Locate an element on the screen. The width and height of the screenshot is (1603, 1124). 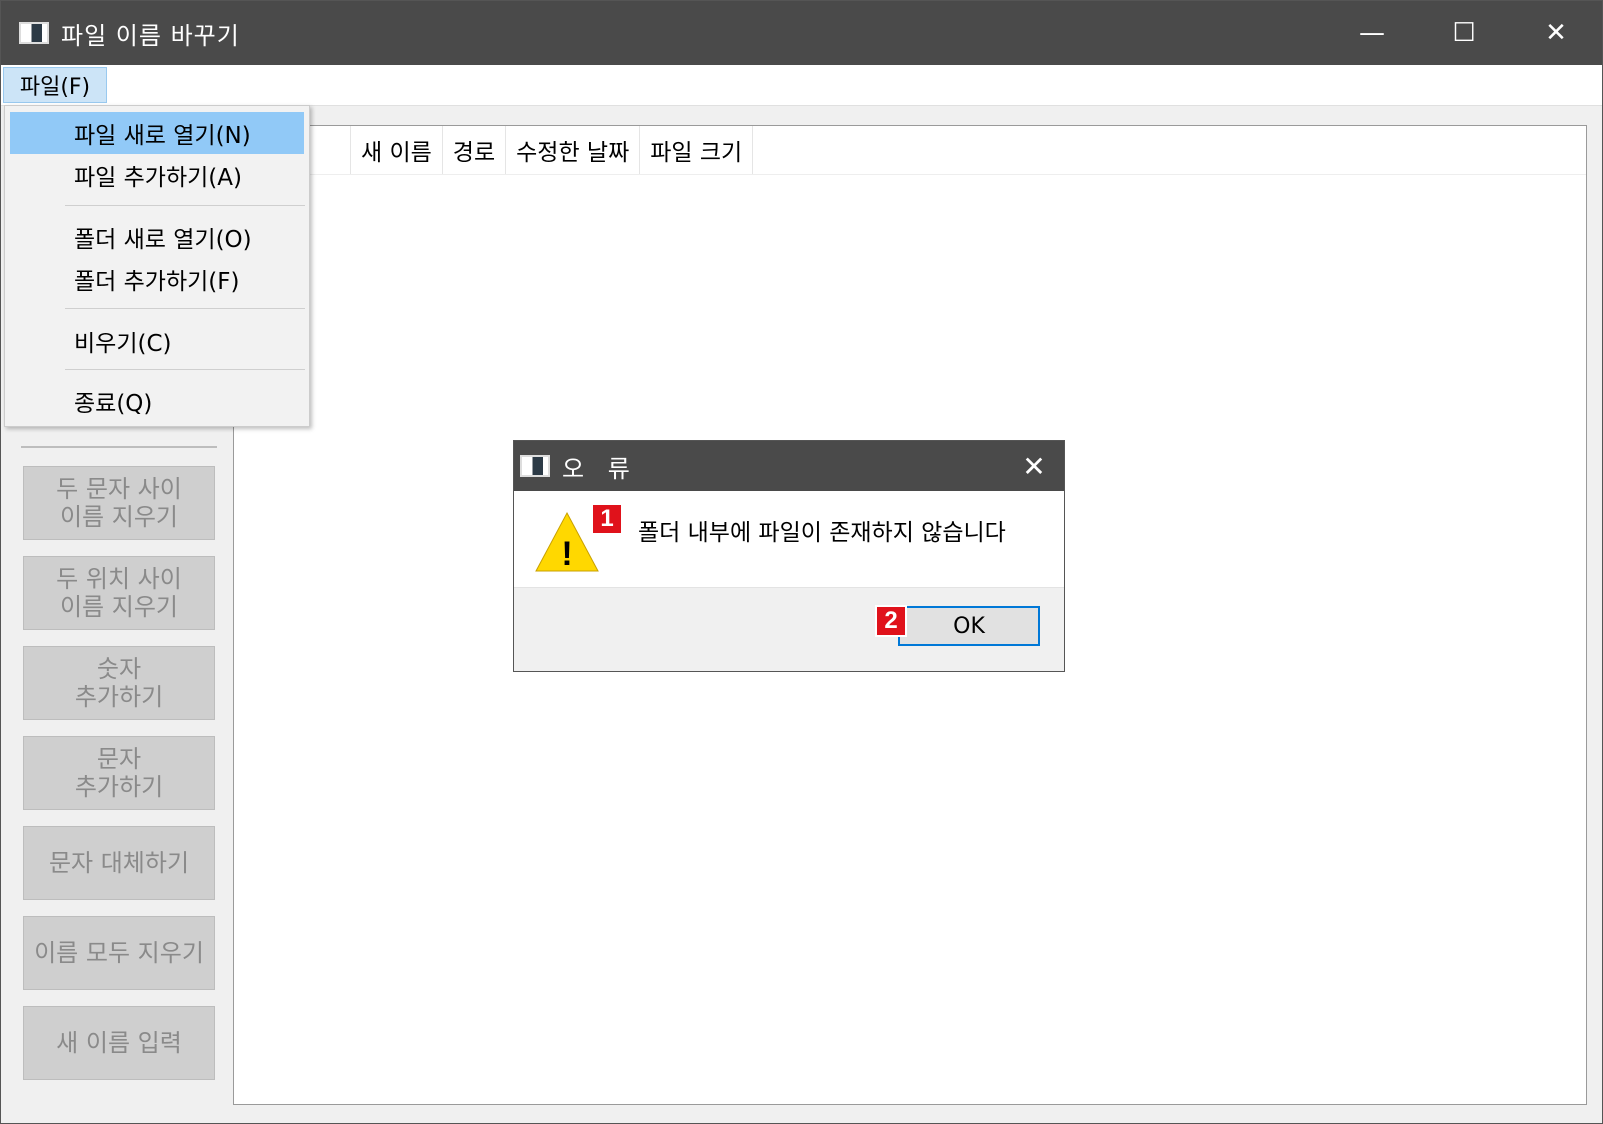
ok-button: OK is located at coordinates (969, 626).